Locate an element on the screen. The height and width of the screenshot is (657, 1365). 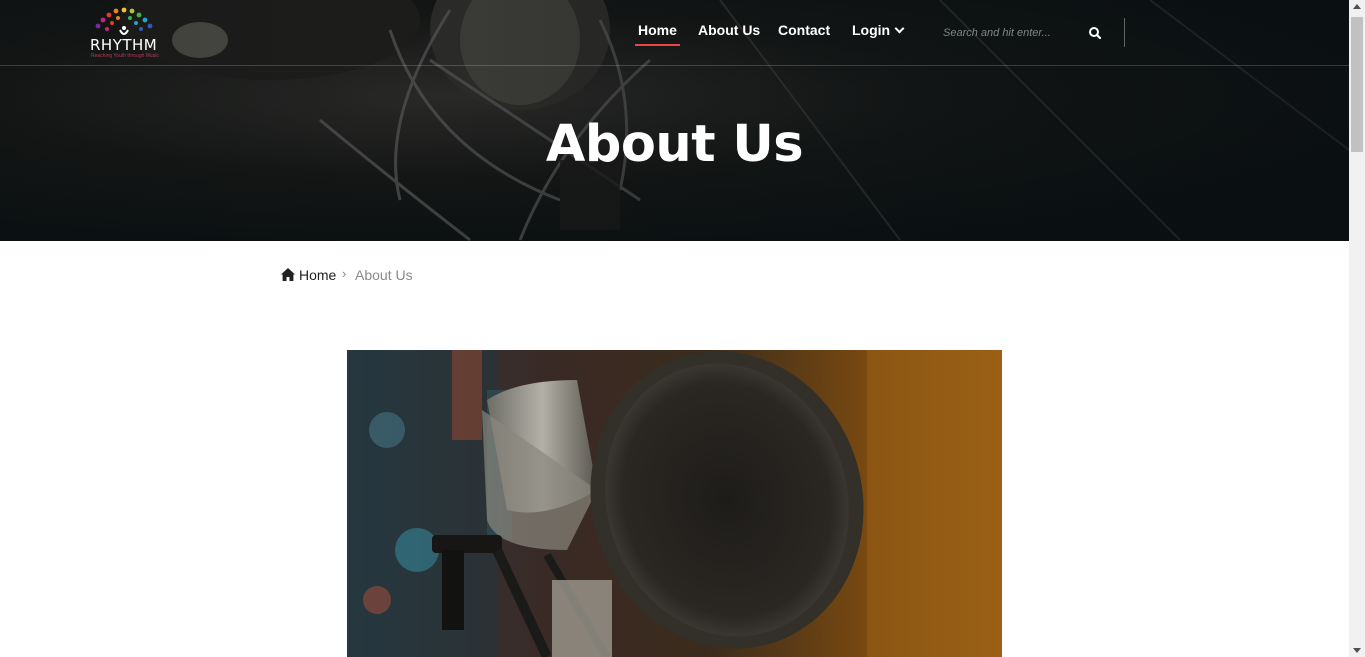
logo-text: RHYTHM is located at coordinates (124, 45).